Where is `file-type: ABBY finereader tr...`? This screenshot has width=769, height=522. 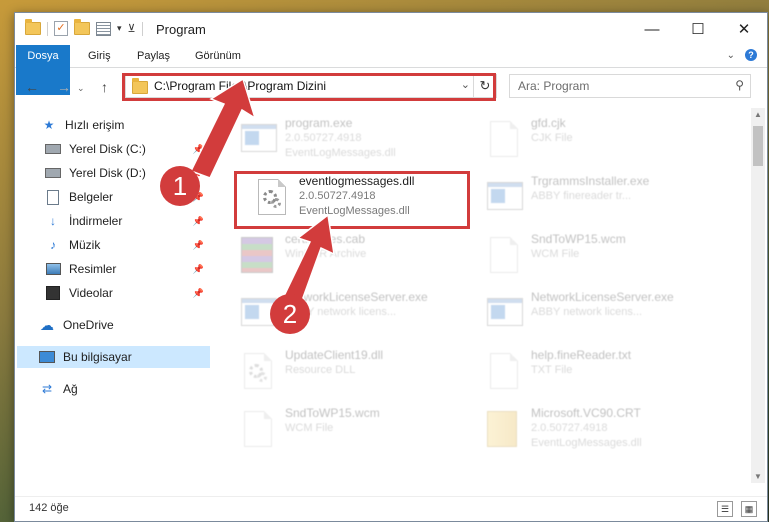 file-type: ABBY finereader tr... is located at coordinates (581, 196).